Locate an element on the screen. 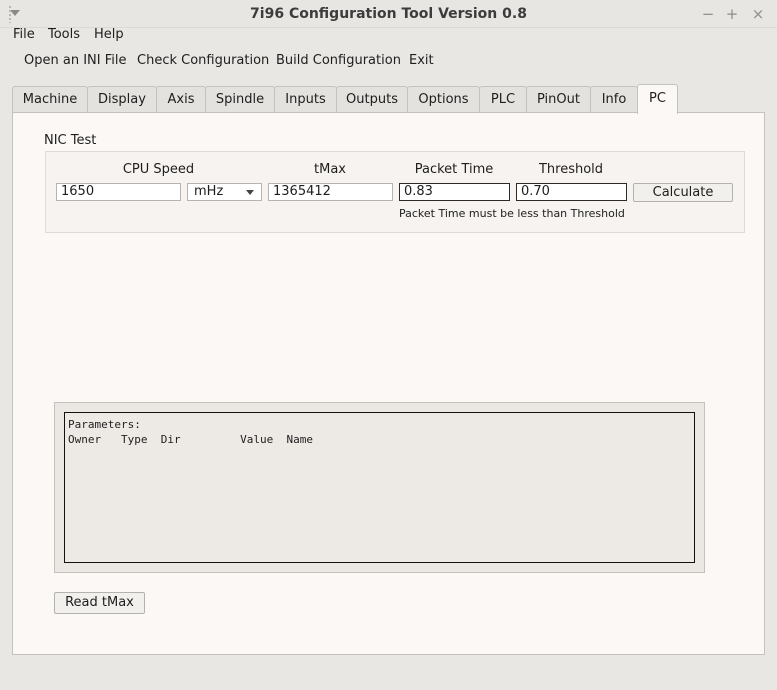 This screenshot has width=777, height=690. minimize-icon: − is located at coordinates (708, 14).